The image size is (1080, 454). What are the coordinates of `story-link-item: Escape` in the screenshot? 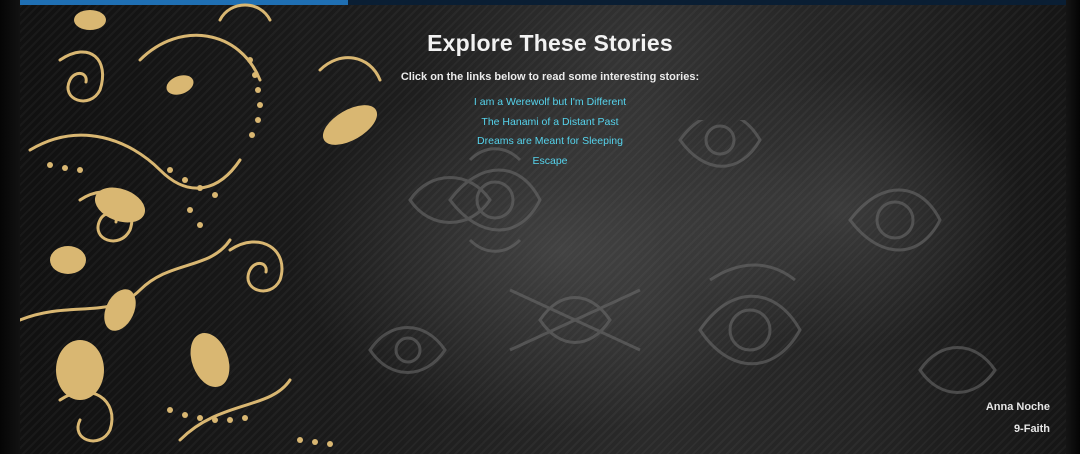 It's located at (550, 160).